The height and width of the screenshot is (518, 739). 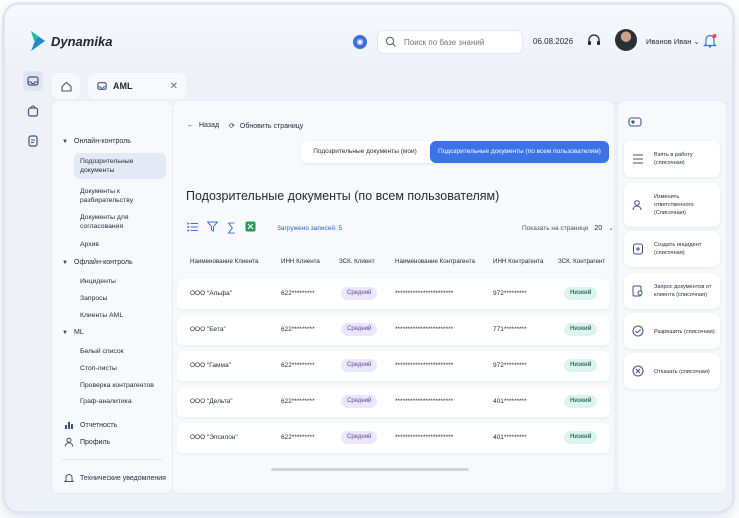 I want to click on search-input, so click(x=459, y=42).